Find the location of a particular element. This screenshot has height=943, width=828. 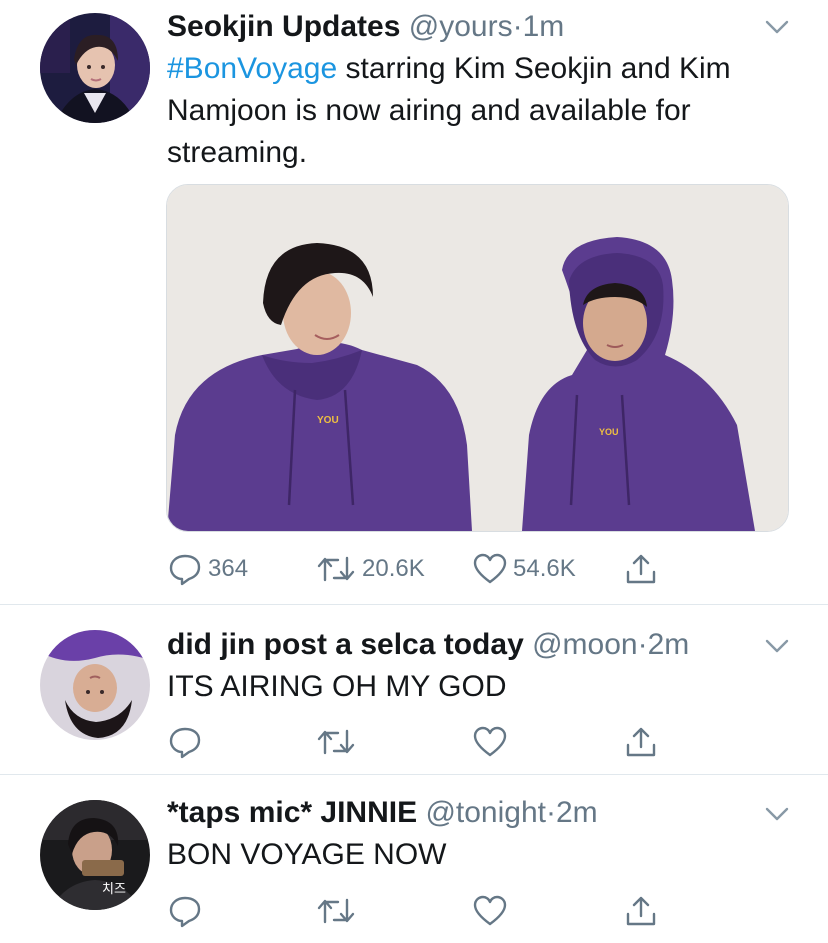

avatar: 치즈 is located at coordinates (95, 855).